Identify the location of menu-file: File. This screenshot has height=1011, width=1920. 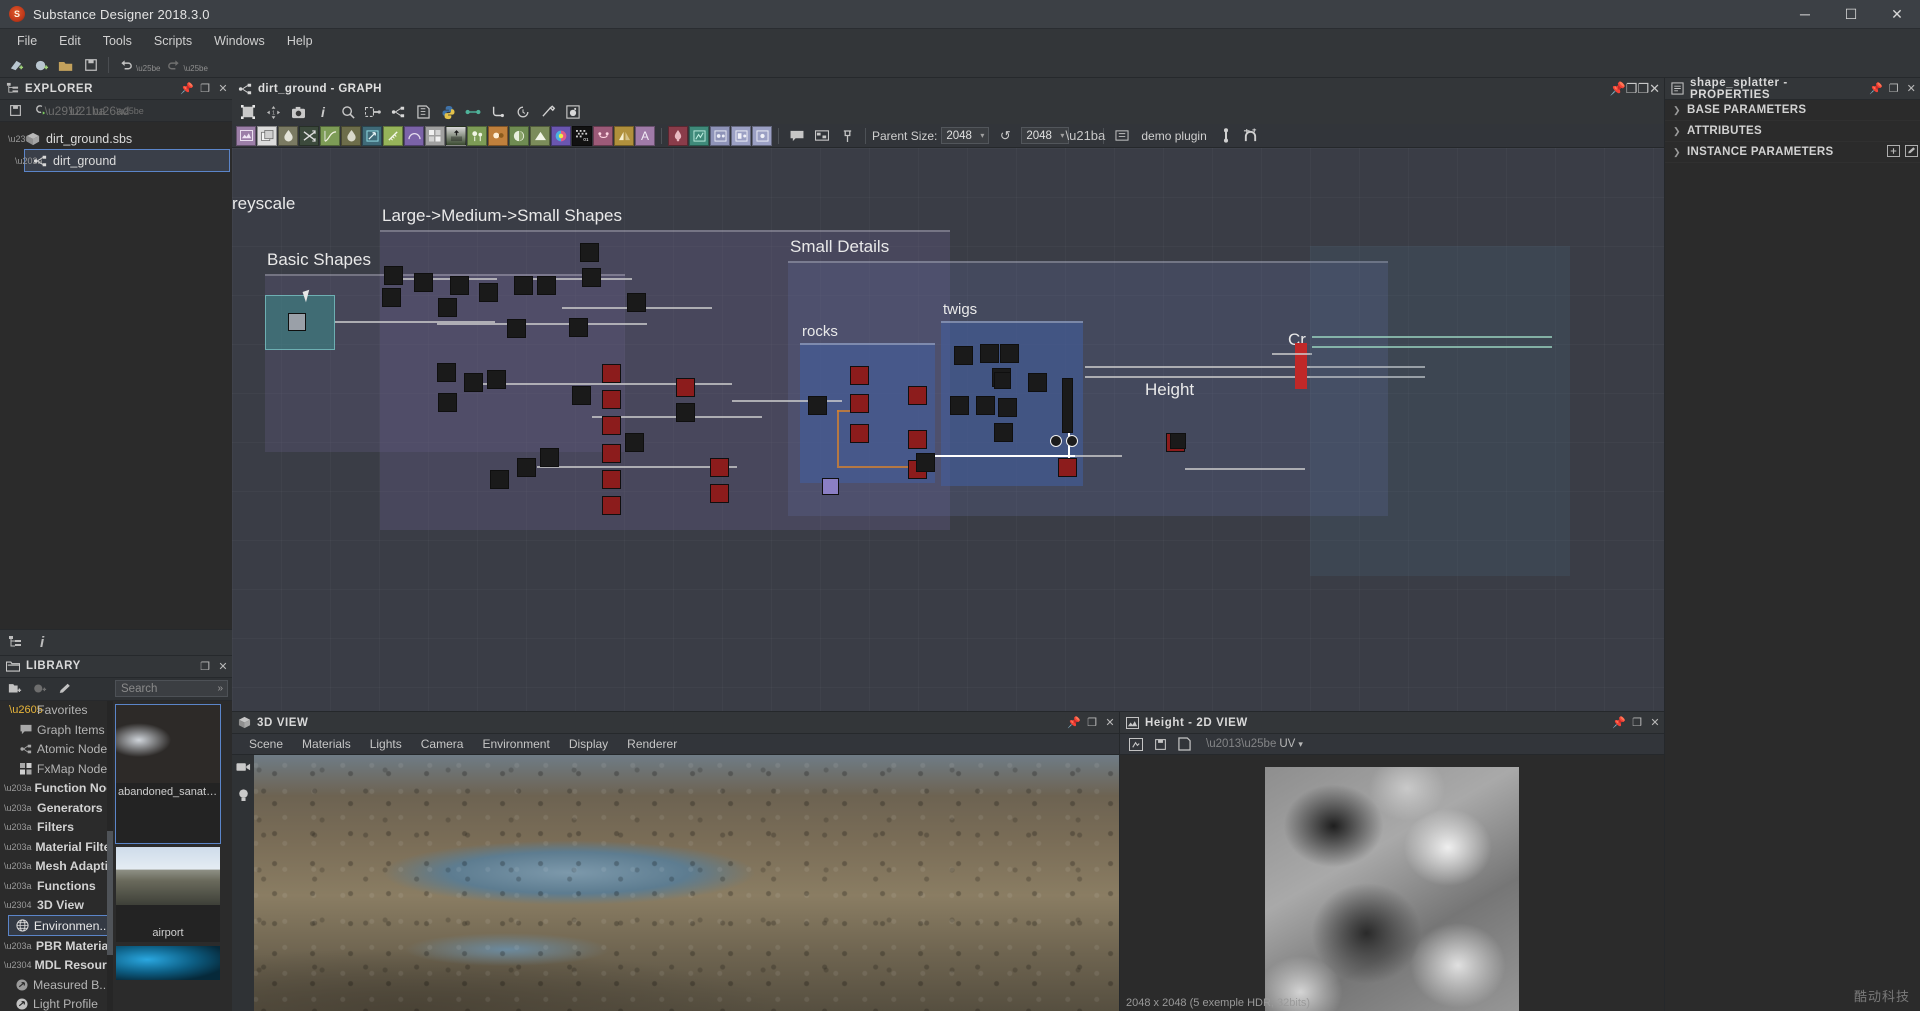
(27, 41).